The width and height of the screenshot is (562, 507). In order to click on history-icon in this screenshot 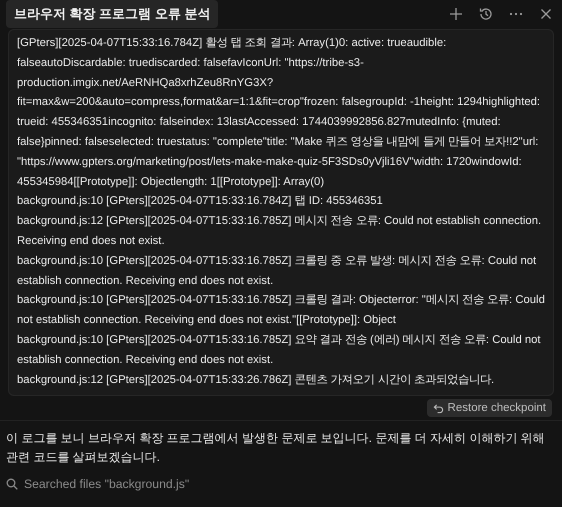, I will do `click(486, 14)`.